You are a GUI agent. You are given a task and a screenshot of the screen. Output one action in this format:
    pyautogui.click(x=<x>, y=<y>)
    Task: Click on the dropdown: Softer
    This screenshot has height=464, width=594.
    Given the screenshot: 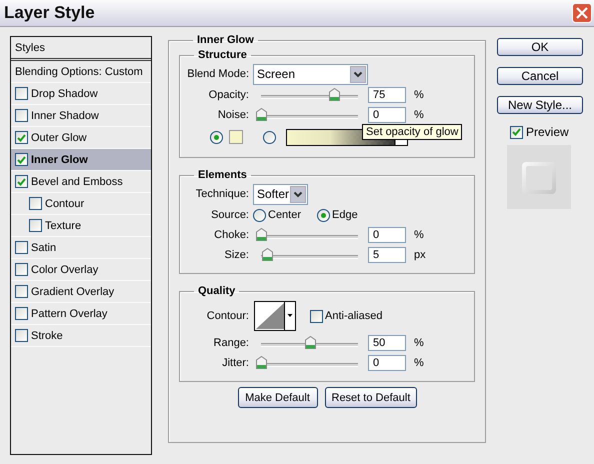 What is the action you would take?
    pyautogui.click(x=280, y=194)
    